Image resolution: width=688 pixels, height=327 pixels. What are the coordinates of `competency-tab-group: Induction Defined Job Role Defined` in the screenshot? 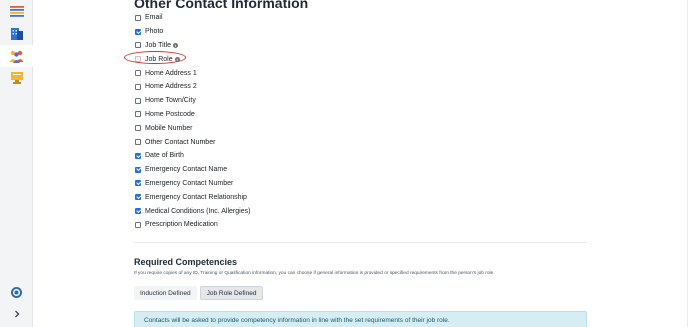 It's located at (199, 293).